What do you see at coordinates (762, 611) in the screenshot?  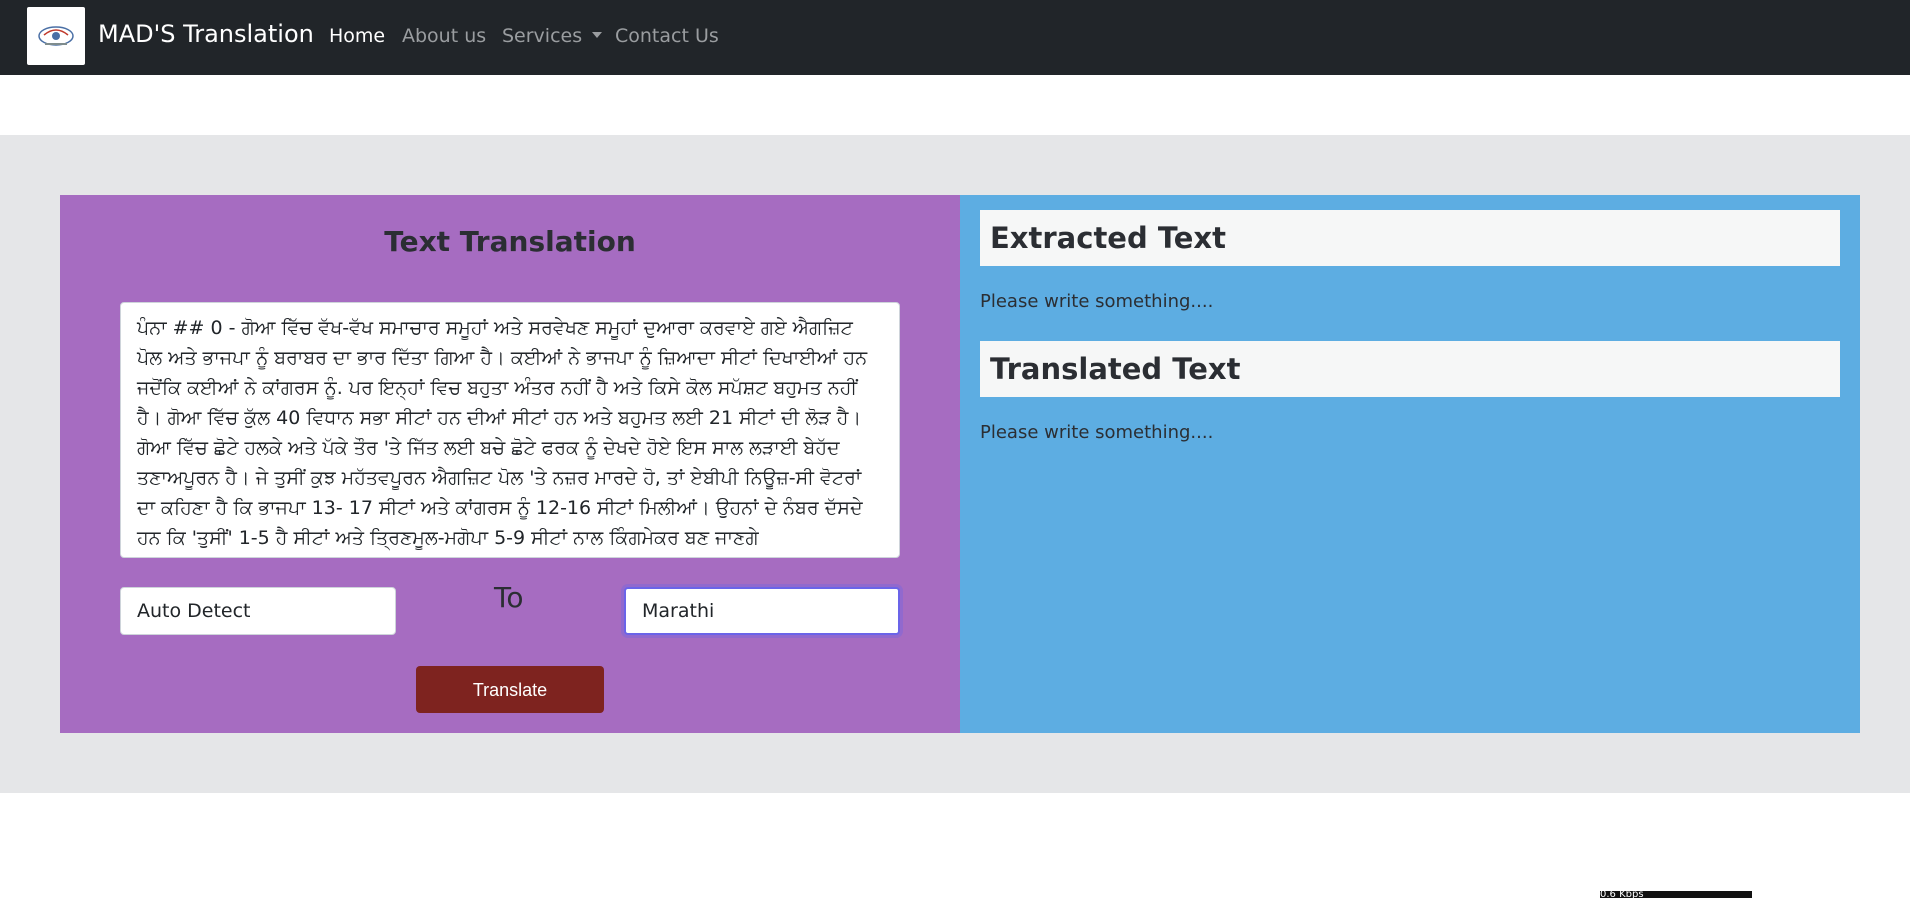 I see `to-language-select: Marathi` at bounding box center [762, 611].